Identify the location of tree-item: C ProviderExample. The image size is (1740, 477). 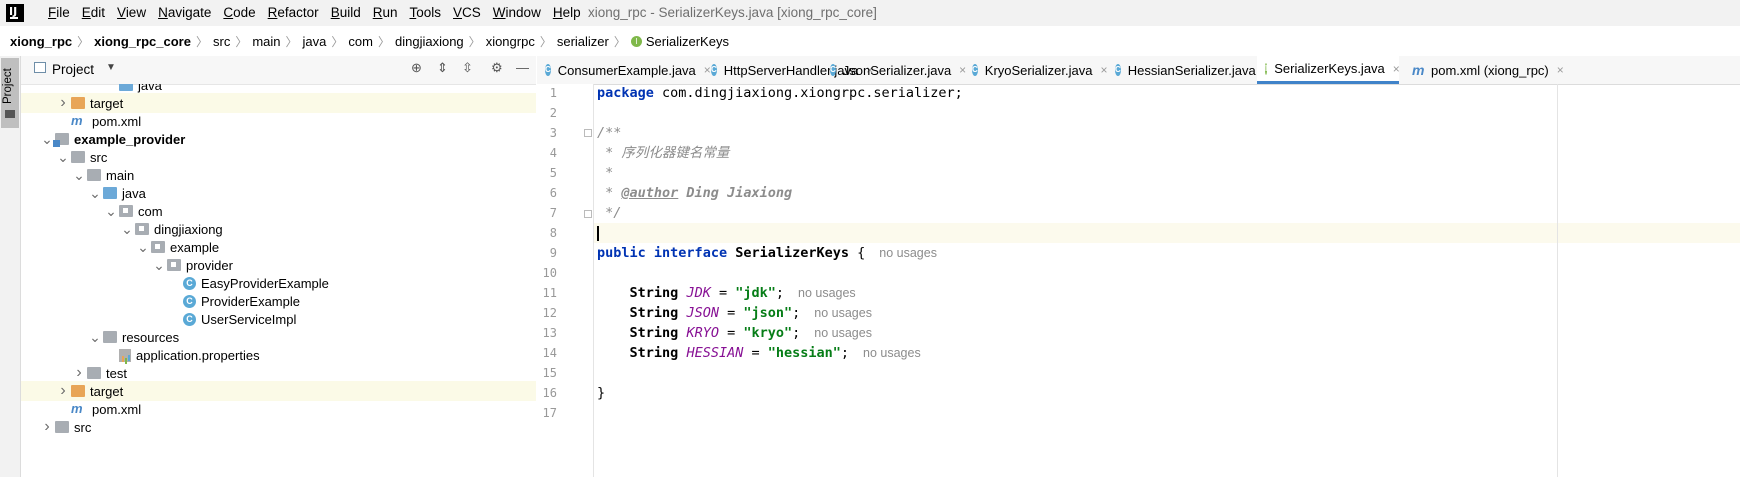
(278, 301).